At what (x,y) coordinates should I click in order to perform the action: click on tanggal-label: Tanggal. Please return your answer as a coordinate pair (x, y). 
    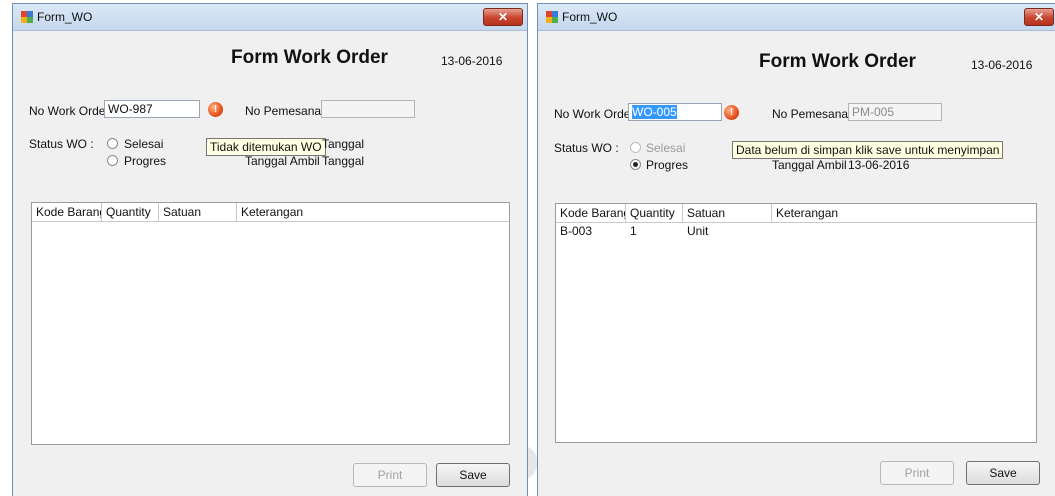
    Looking at the image, I should click on (343, 144).